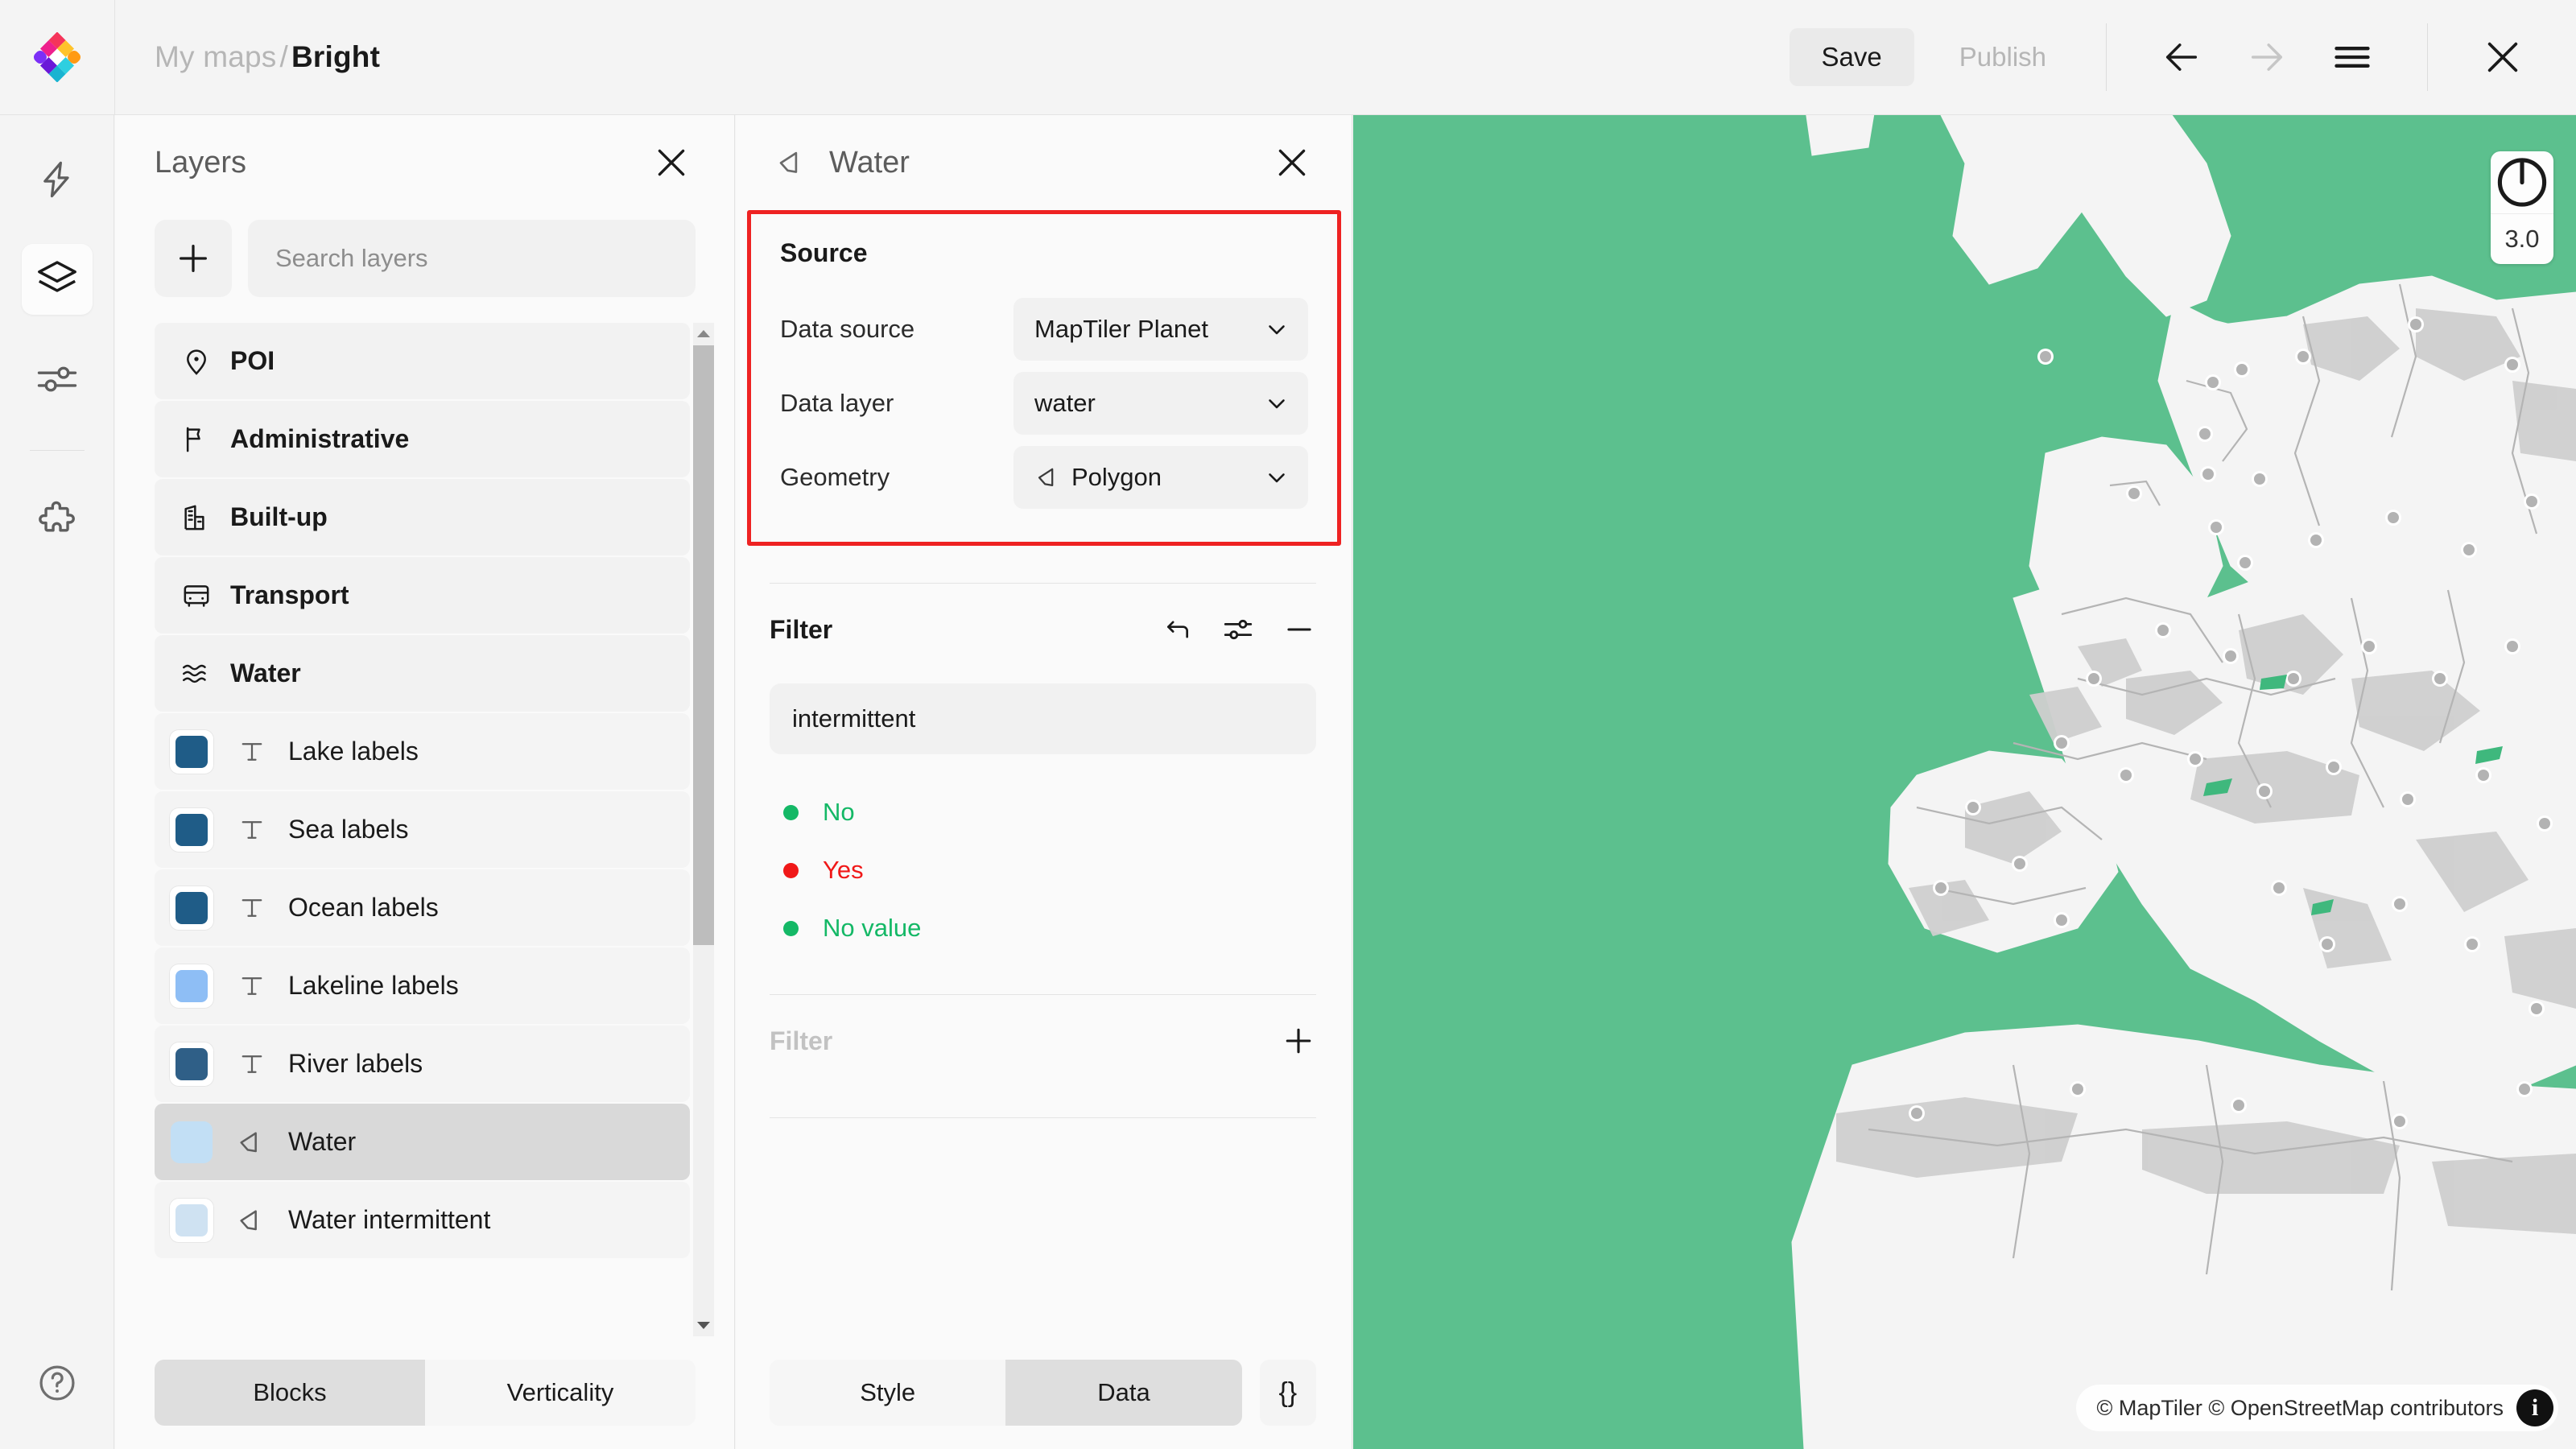 Image resolution: width=2576 pixels, height=1449 pixels. Describe the element at coordinates (215, 56) in the screenshot. I see `breadcrumb-root: My maps` at that location.